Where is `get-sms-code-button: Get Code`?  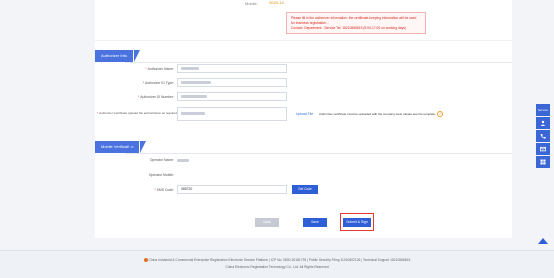 get-sms-code-button: Get Code is located at coordinates (305, 189).